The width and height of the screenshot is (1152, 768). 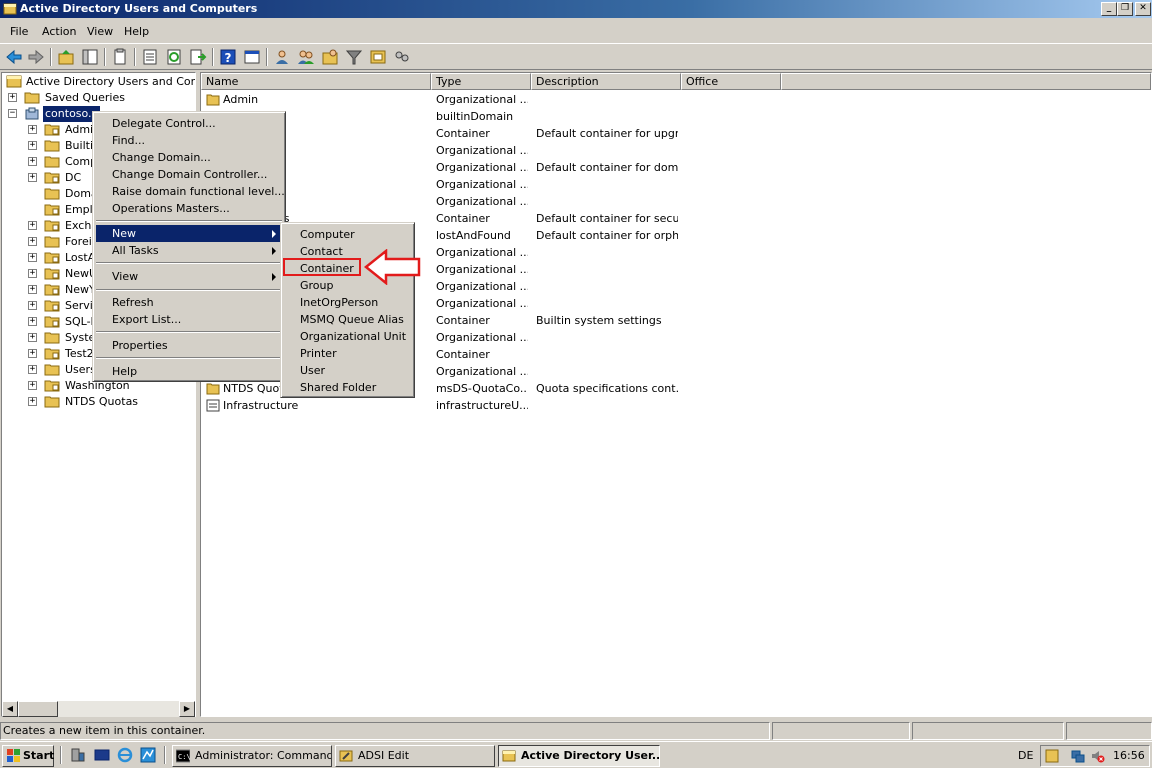 What do you see at coordinates (676, 116) in the screenshot?
I see `list-row: builtinDomain` at bounding box center [676, 116].